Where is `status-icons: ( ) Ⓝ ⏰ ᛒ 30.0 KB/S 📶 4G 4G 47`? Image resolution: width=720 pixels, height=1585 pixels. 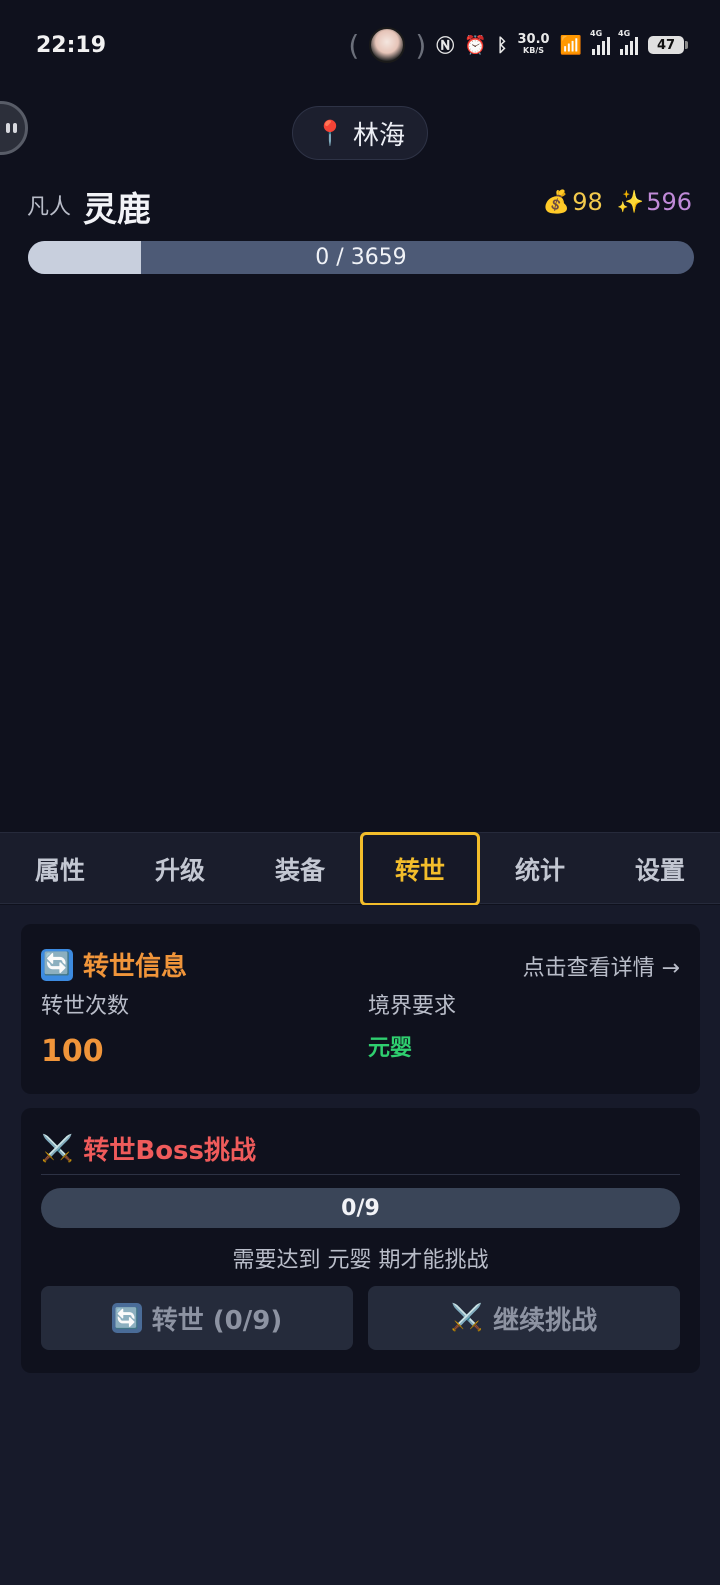
status-icons: ( ) Ⓝ ⏰ ᛒ 30.0 KB/S 📶 4G 4G 47 is located at coordinates (518, 45).